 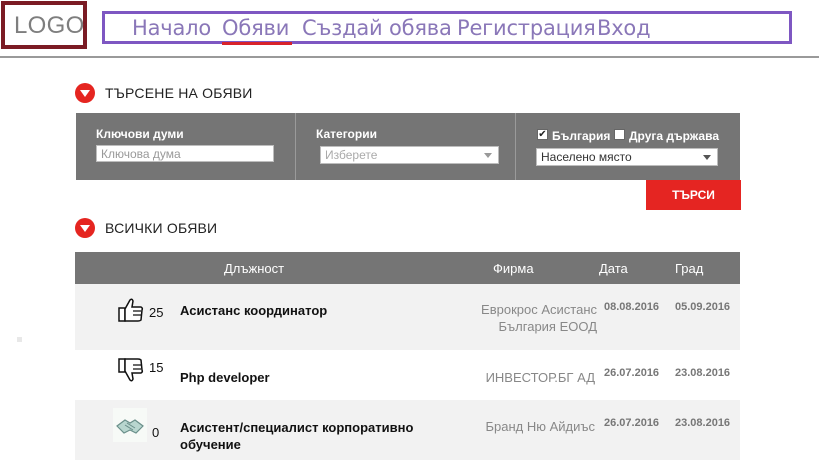 I want to click on active-nav-underline, so click(x=257, y=43).